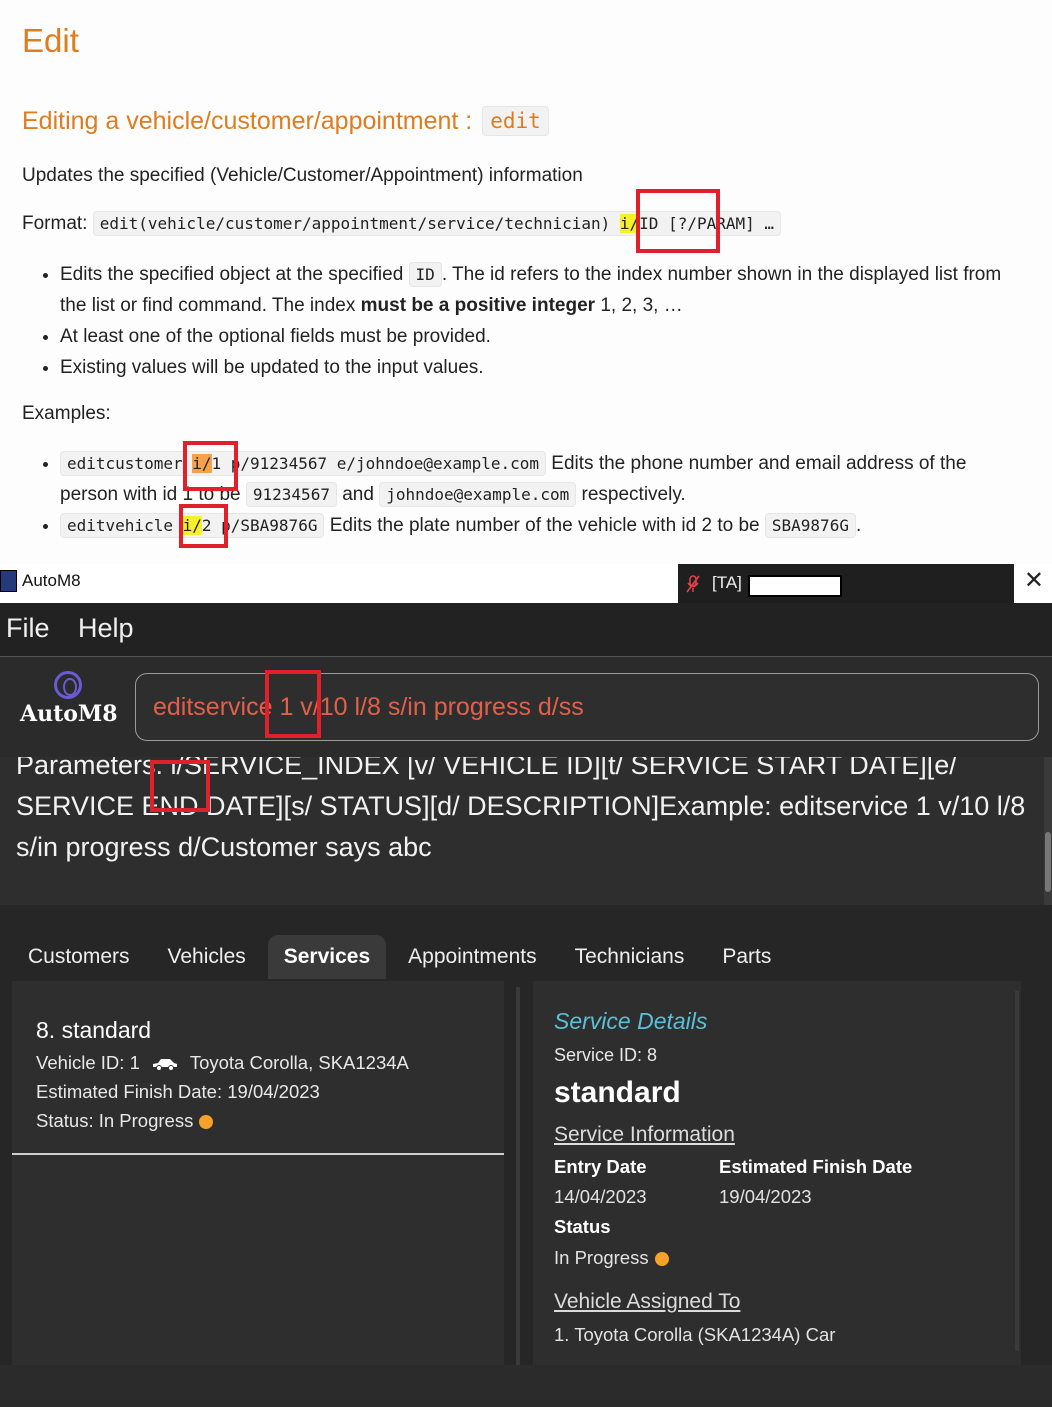 Image resolution: width=1052 pixels, height=1407 pixels. What do you see at coordinates (1048, 862) in the screenshot?
I see `scrollbar-thumb` at bounding box center [1048, 862].